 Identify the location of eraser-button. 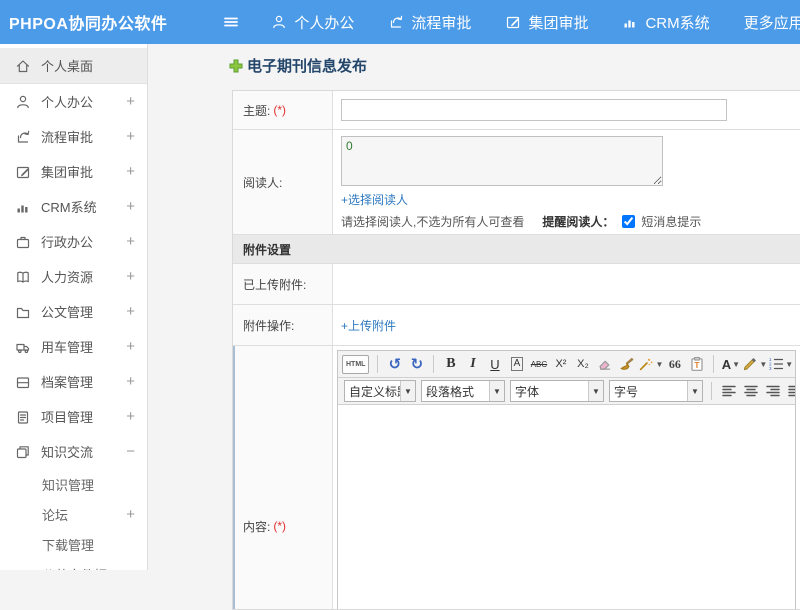
(604, 364).